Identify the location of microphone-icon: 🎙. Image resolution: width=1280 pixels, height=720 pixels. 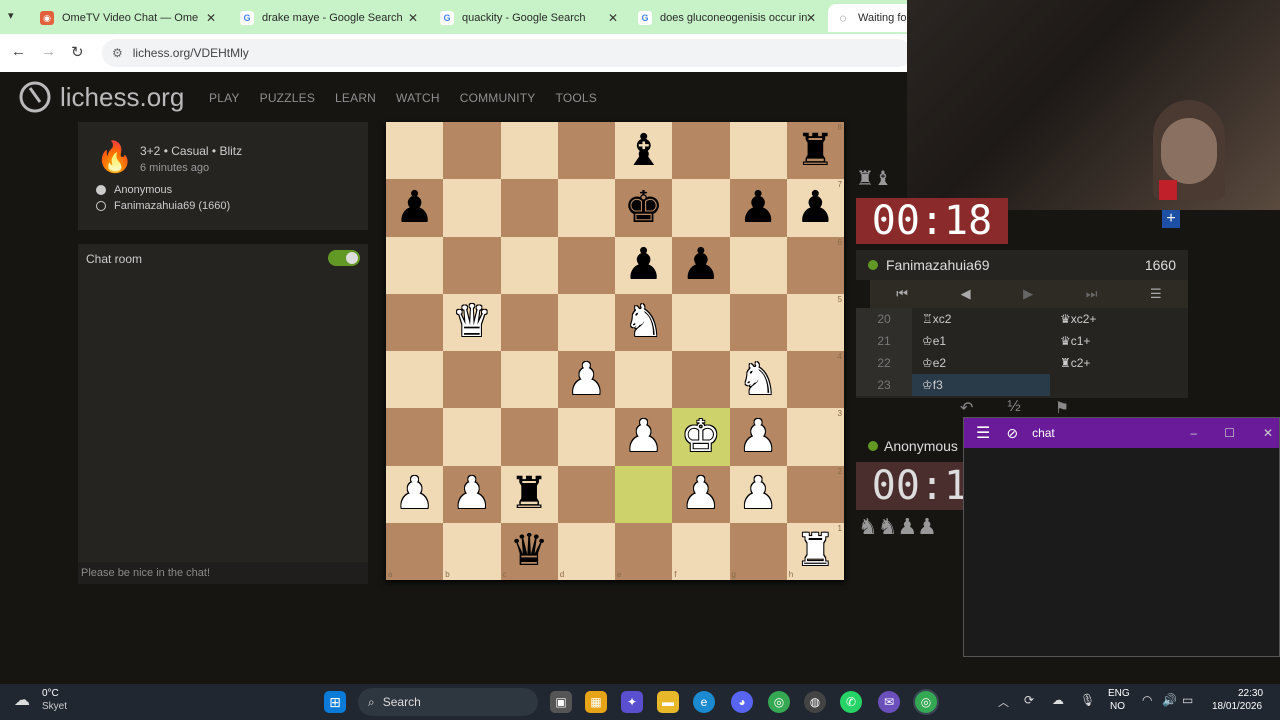
(1087, 700).